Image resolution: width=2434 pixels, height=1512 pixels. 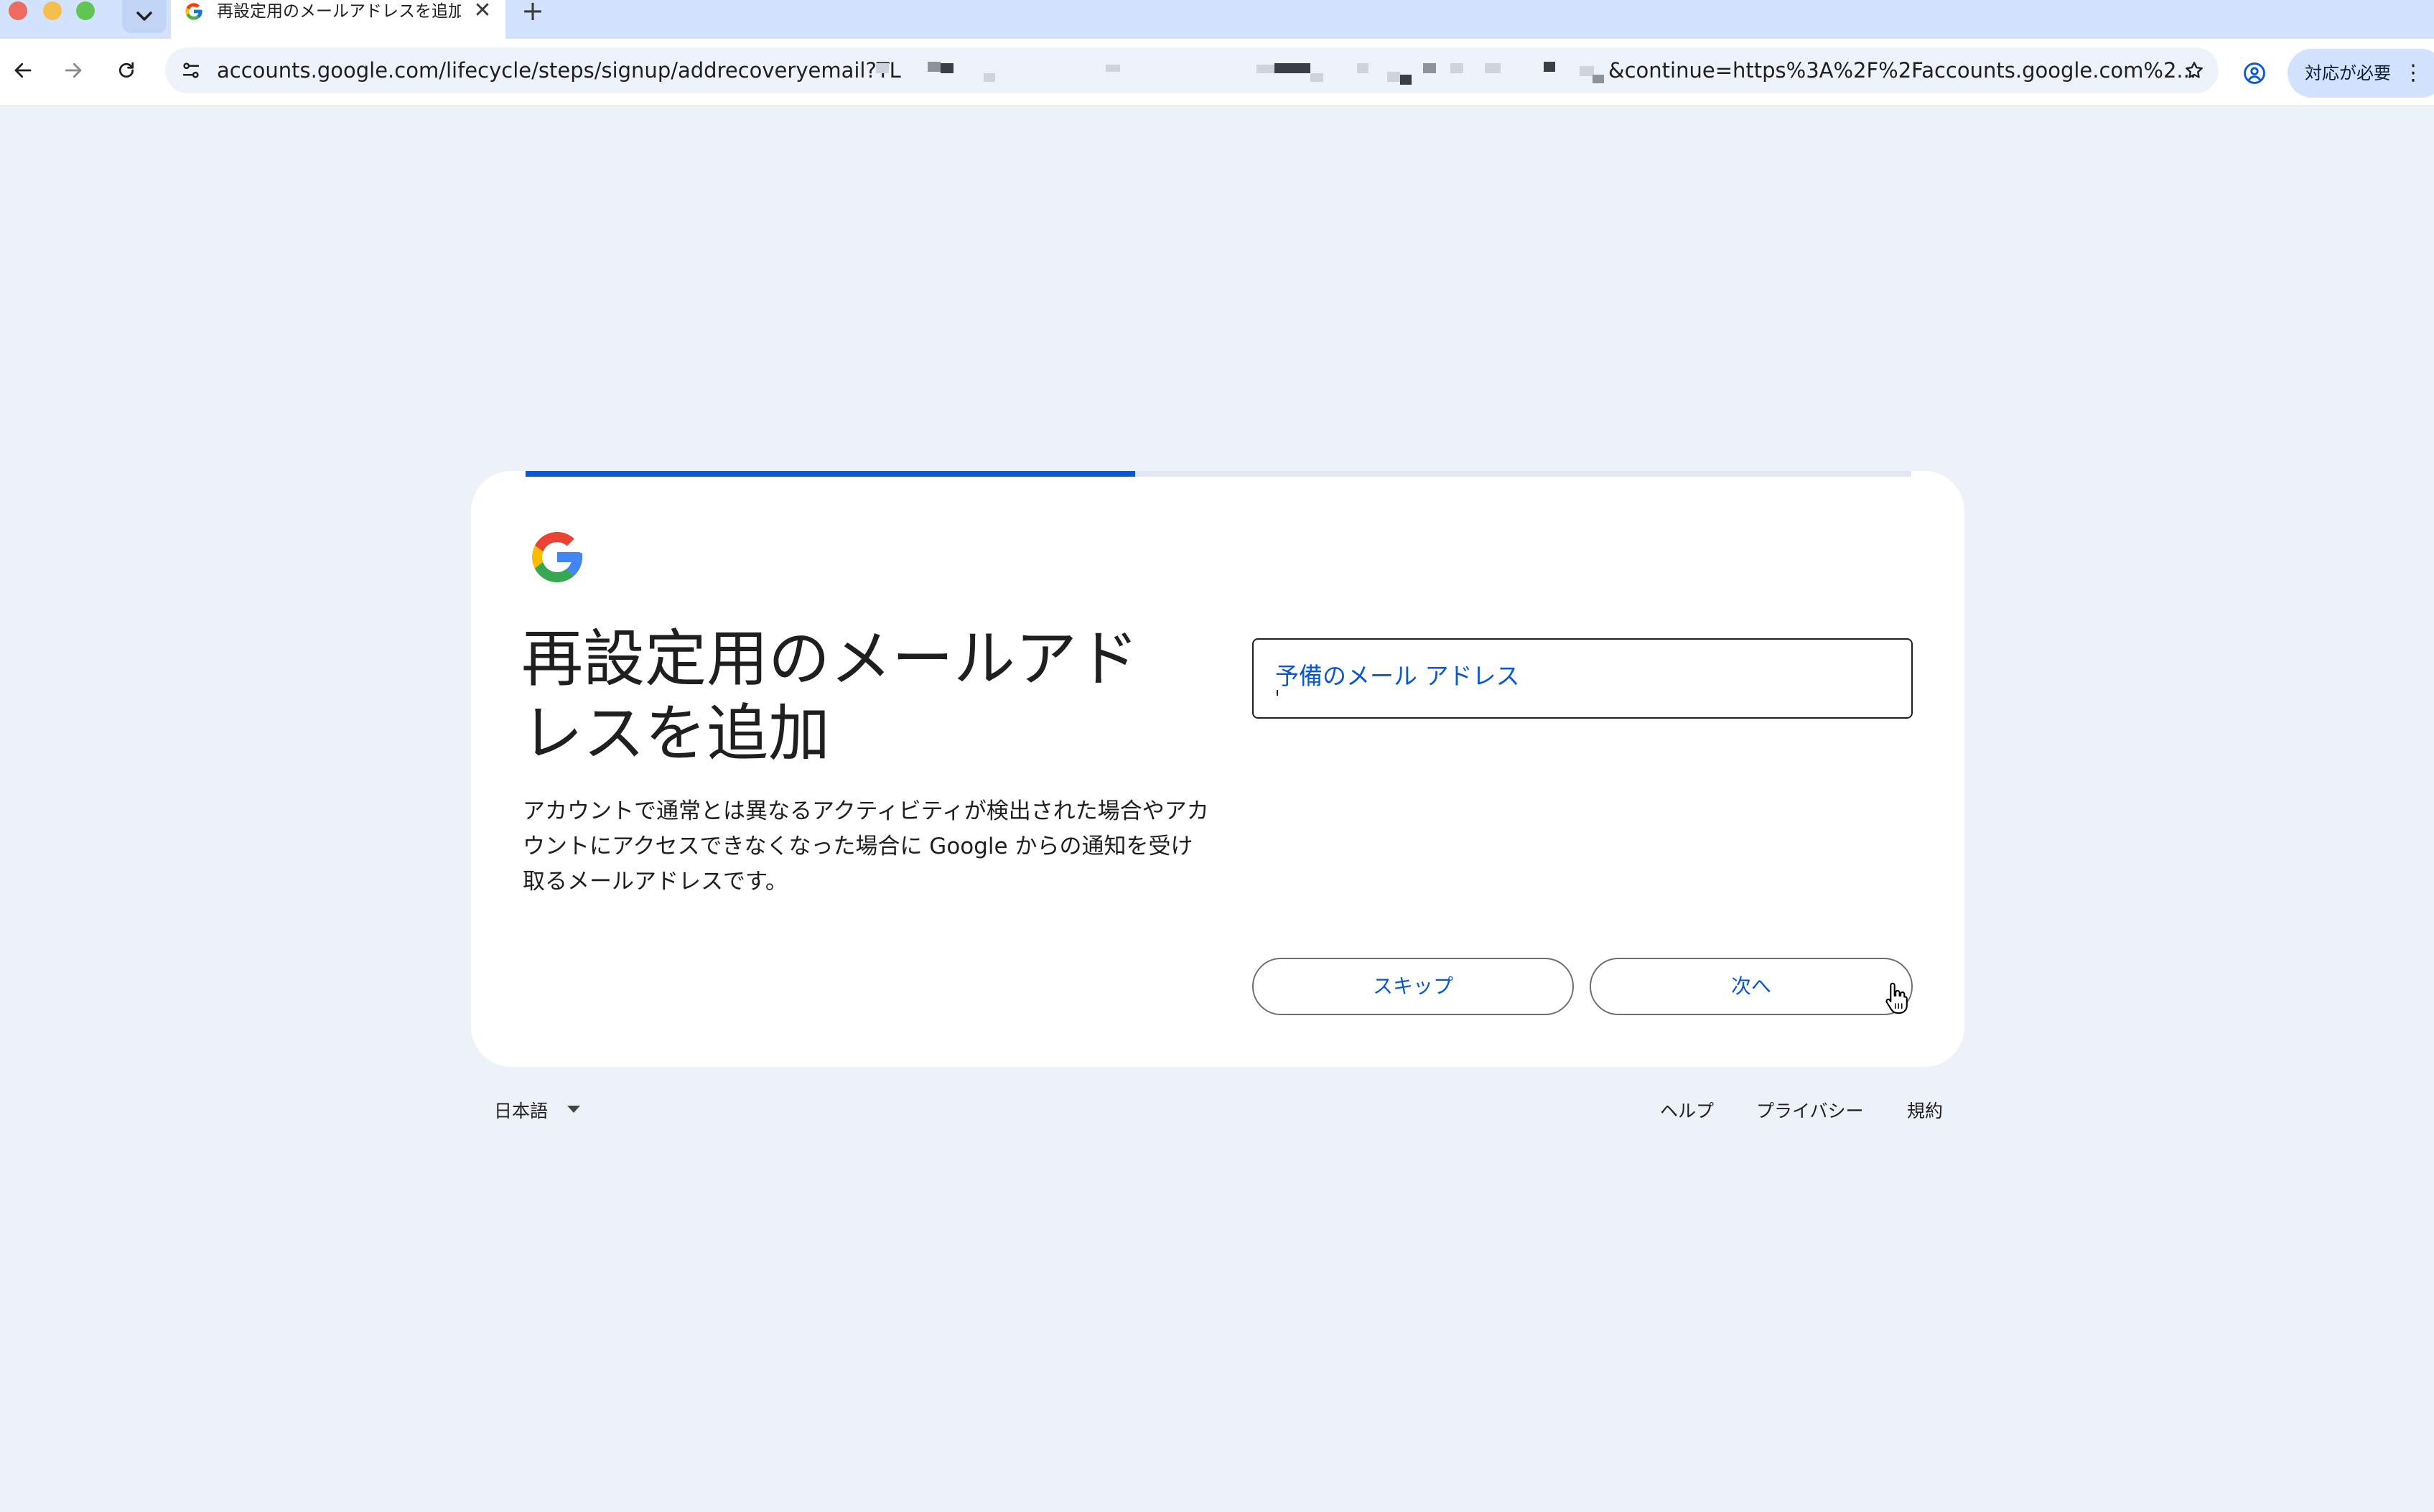 I want to click on dropdown-caret-icon, so click(x=573, y=1109).